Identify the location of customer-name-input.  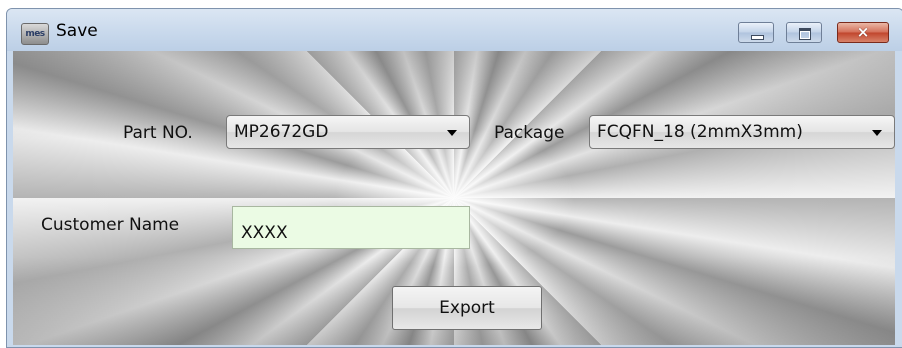
(351, 227).